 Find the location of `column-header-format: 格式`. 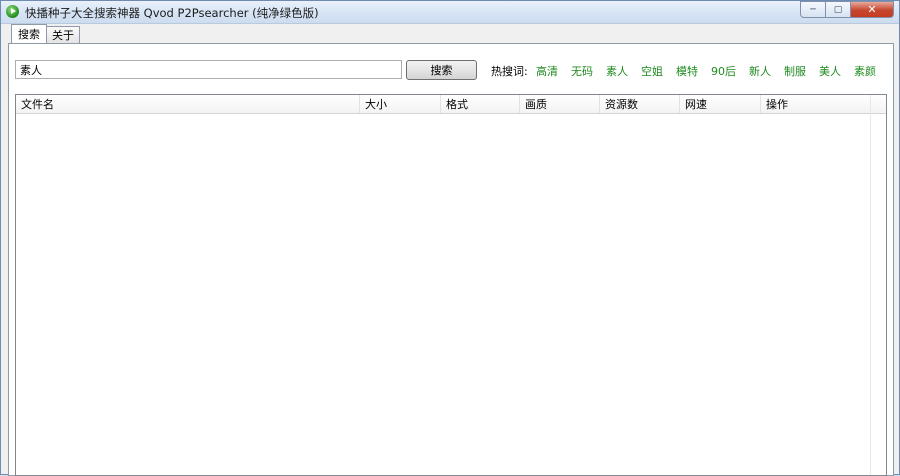

column-header-format: 格式 is located at coordinates (480, 104).